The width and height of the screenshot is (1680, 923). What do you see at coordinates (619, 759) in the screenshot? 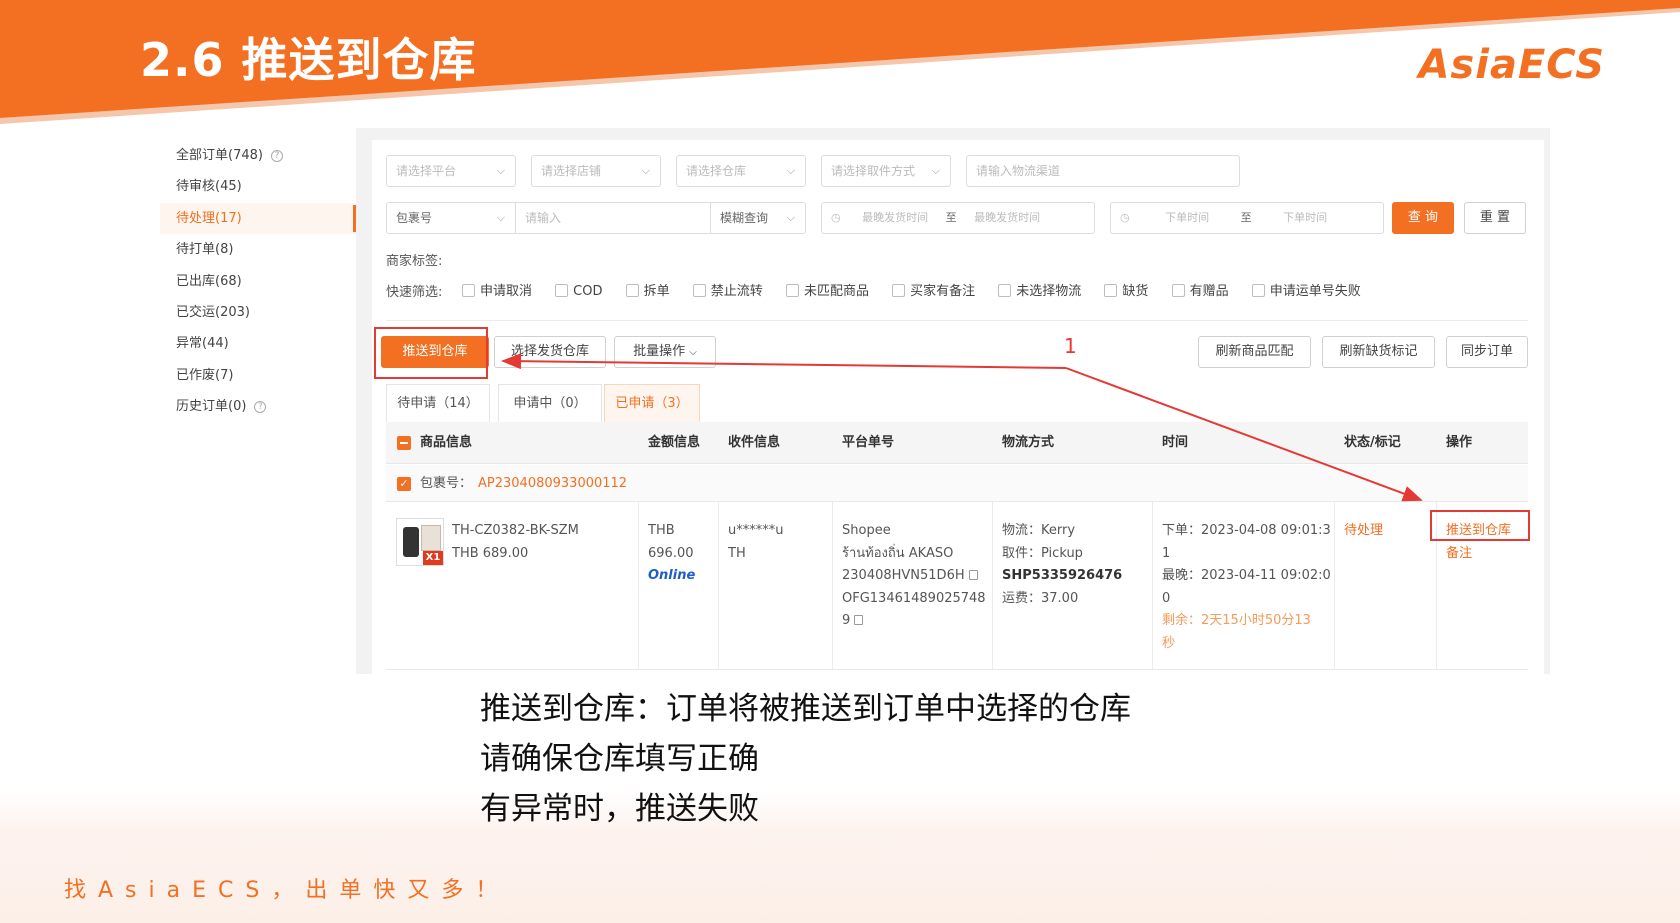
I see `caption-line-2: 请确保仓库填写正确` at bounding box center [619, 759].